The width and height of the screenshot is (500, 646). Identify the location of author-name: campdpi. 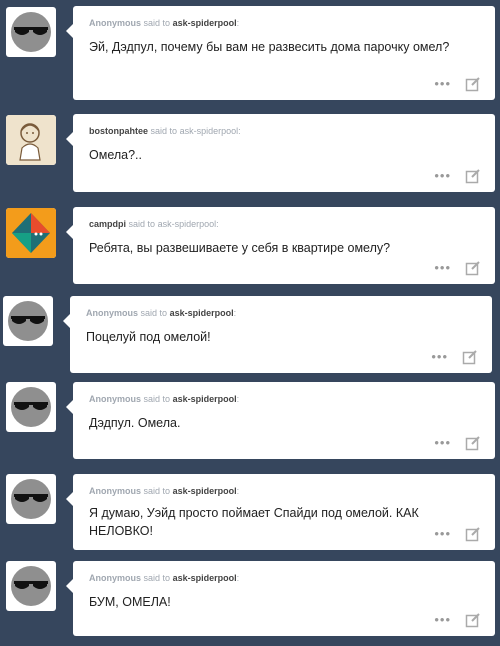
(107, 224).